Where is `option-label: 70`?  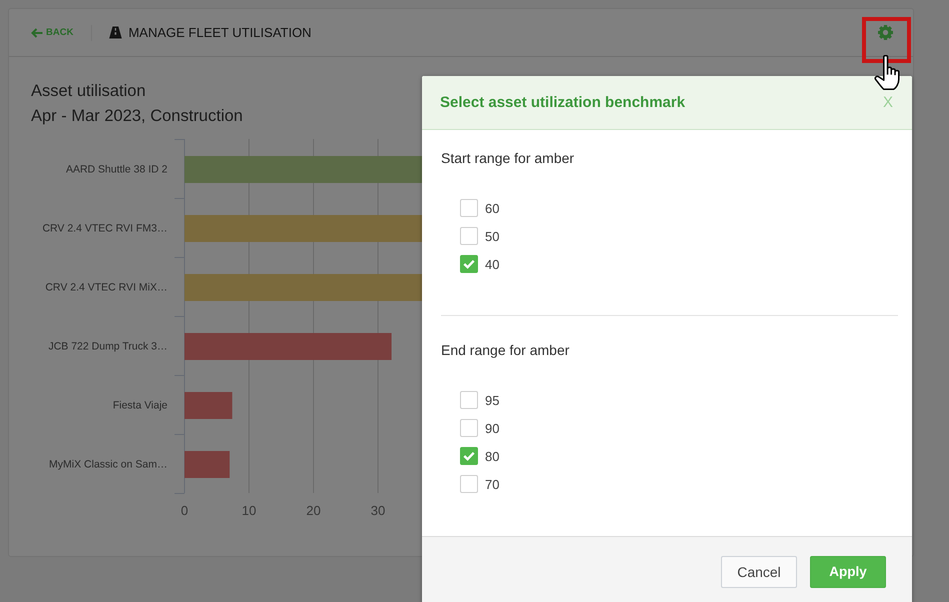
option-label: 70 is located at coordinates (492, 484).